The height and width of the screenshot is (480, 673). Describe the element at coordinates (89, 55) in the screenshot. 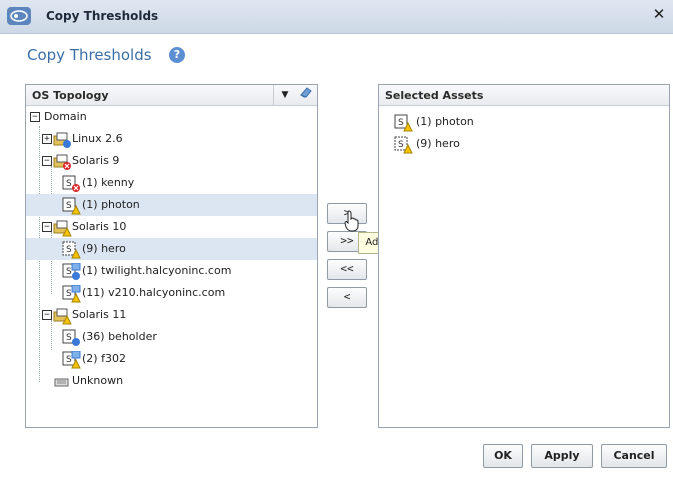

I see `page-title: Copy Thresholds` at that location.